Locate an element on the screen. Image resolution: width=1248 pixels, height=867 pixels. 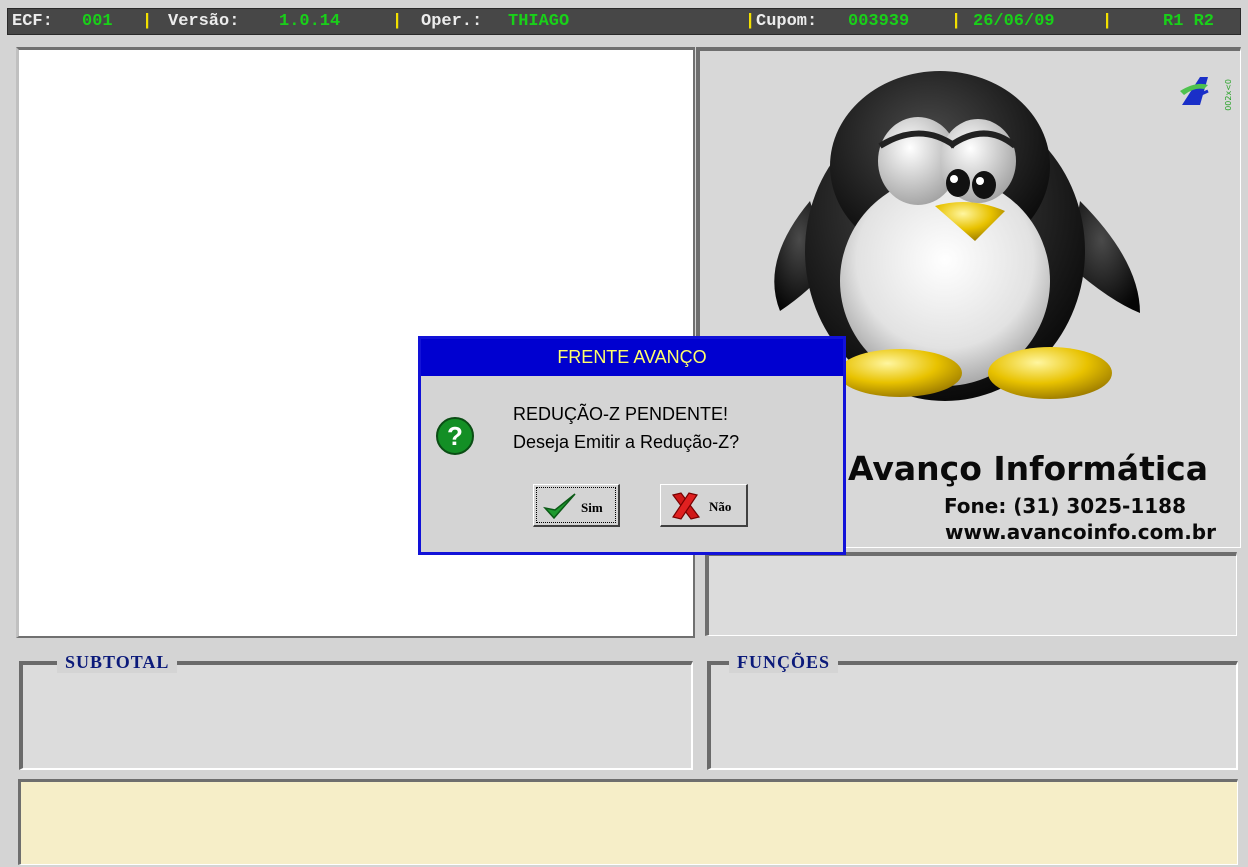
logo-badge-text: 002x<0 is located at coordinates (1228, 95).